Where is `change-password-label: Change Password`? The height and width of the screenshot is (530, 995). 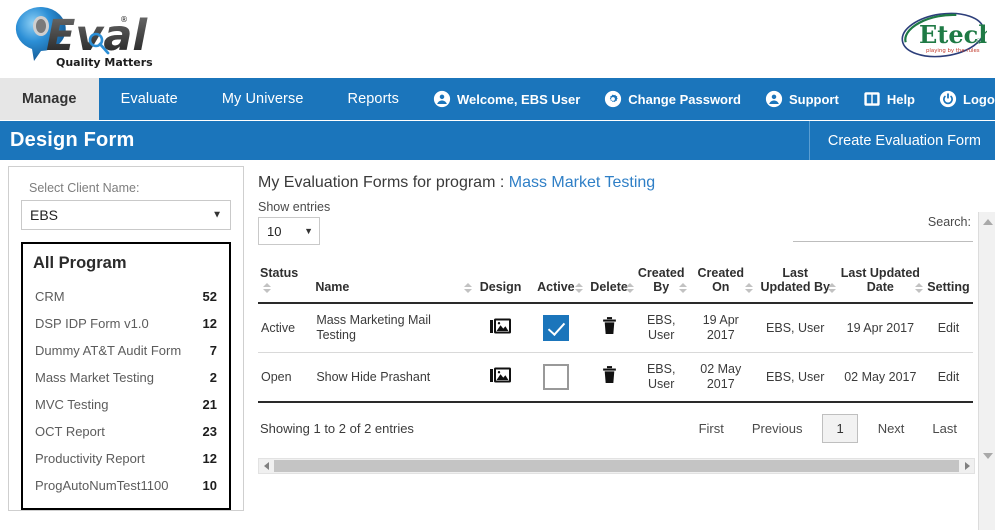
change-password-label: Change Password is located at coordinates (684, 99).